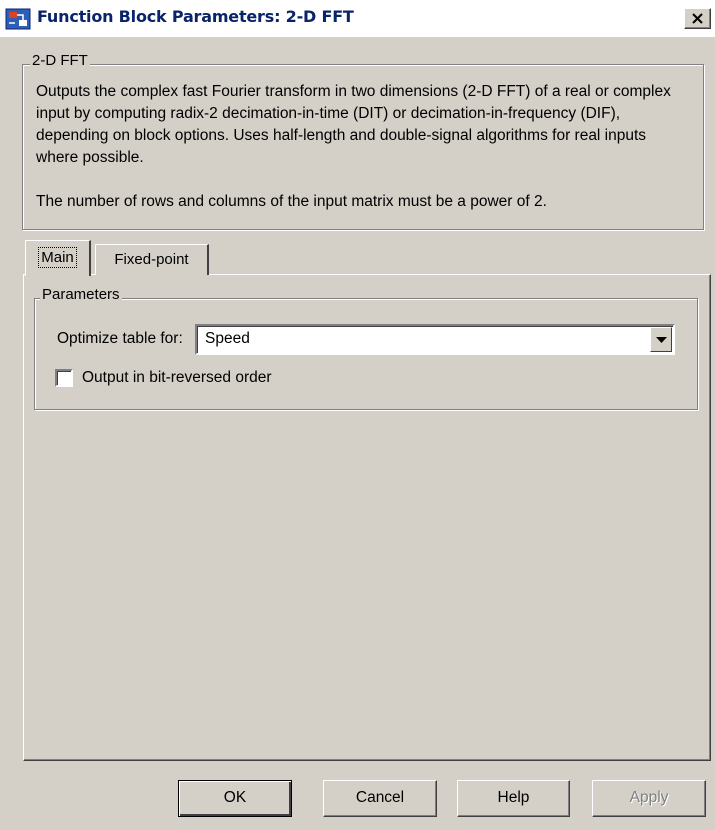 The height and width of the screenshot is (830, 715). I want to click on help-button: Help, so click(513, 798).